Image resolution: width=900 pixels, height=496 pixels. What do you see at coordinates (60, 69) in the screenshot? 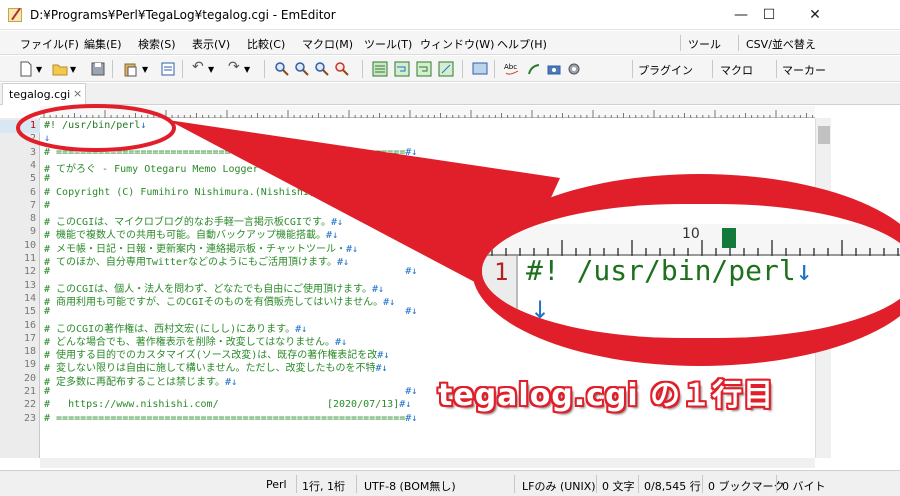
I see `open-folder-icon` at bounding box center [60, 69].